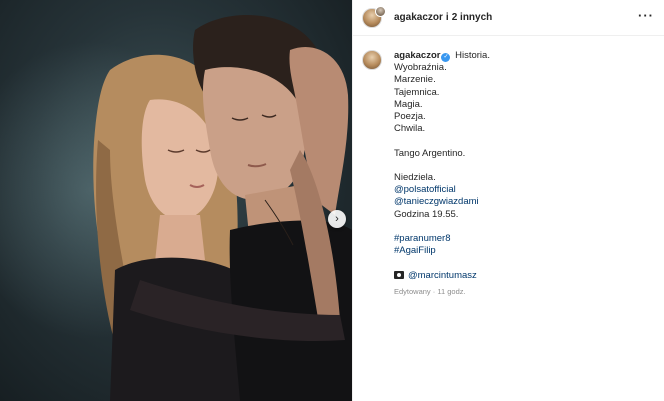 The width and height of the screenshot is (664, 401). Describe the element at coordinates (508, 18) in the screenshot. I see `post-header: agakaczor i 2 innych ···` at that location.